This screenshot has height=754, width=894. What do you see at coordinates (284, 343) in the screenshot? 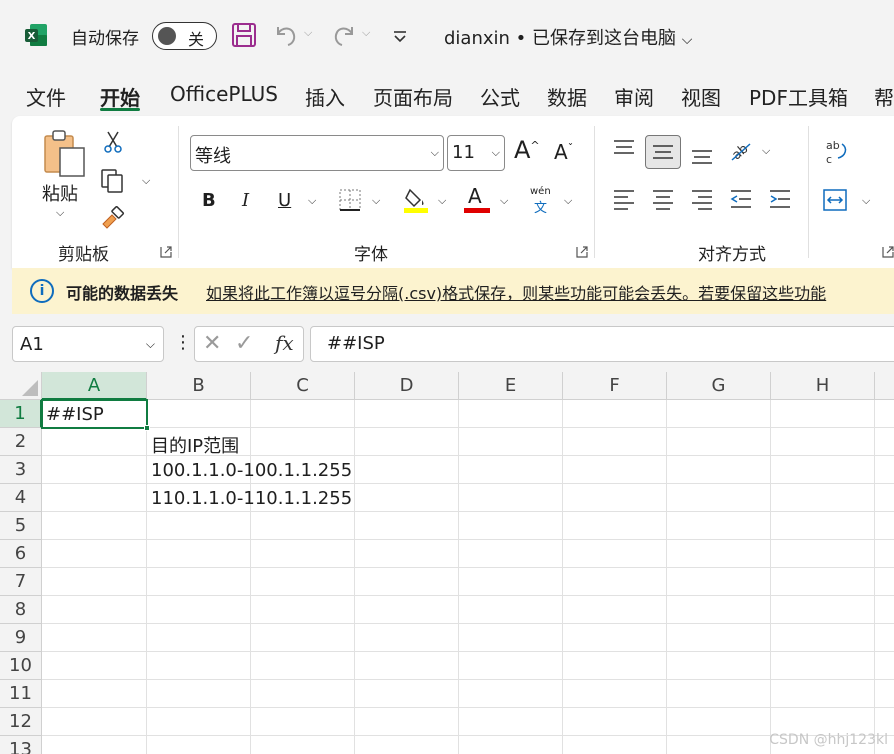
I see `insert-function-button: fx` at bounding box center [284, 343].